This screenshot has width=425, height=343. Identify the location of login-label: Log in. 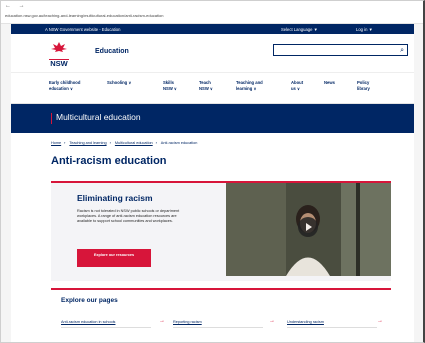
(362, 29).